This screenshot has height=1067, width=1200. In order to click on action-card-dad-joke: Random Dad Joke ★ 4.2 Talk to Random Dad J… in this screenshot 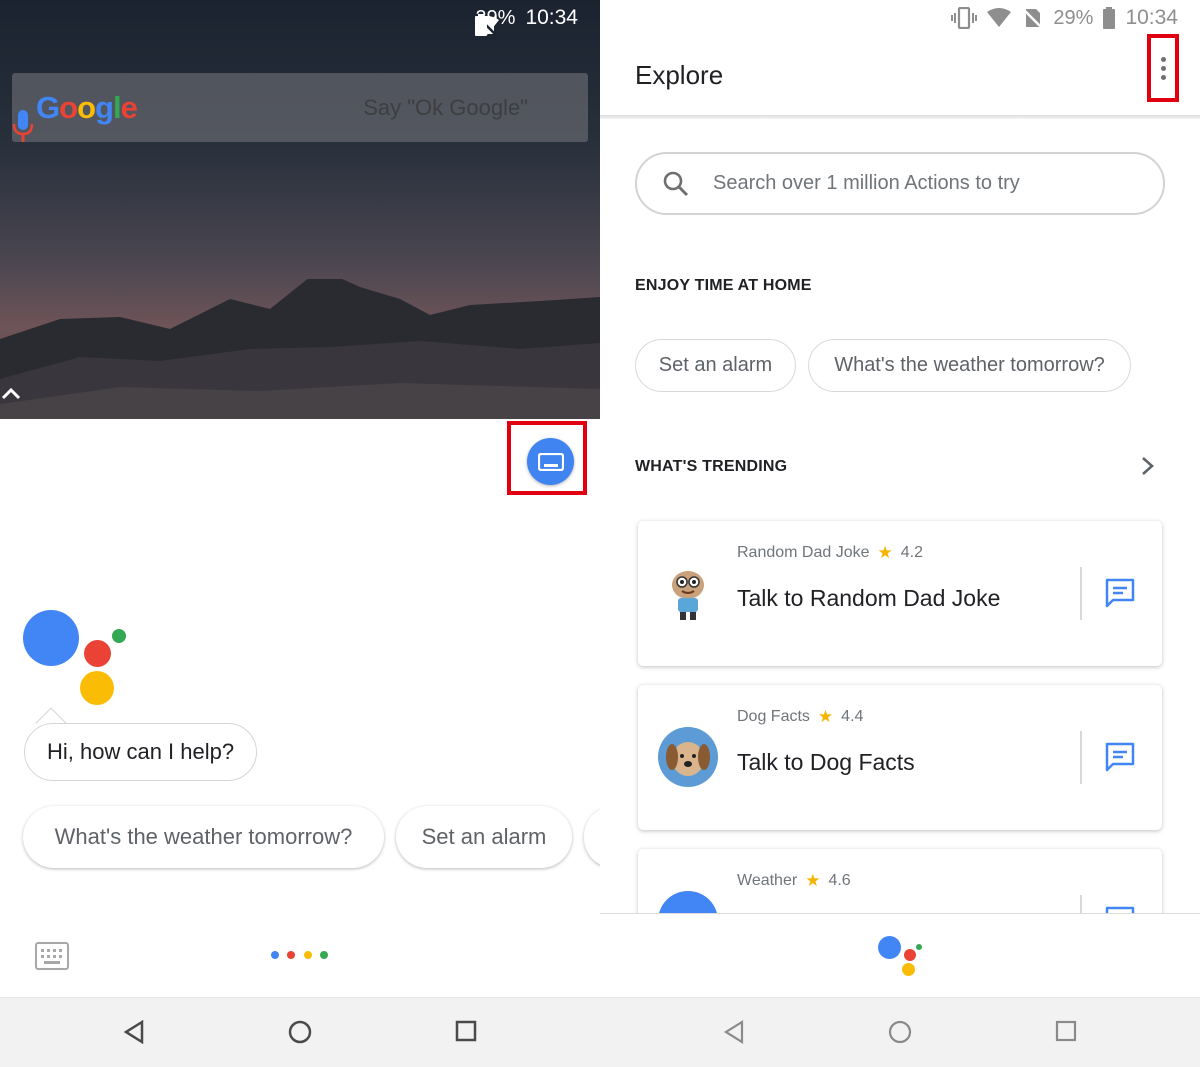, I will do `click(900, 593)`.